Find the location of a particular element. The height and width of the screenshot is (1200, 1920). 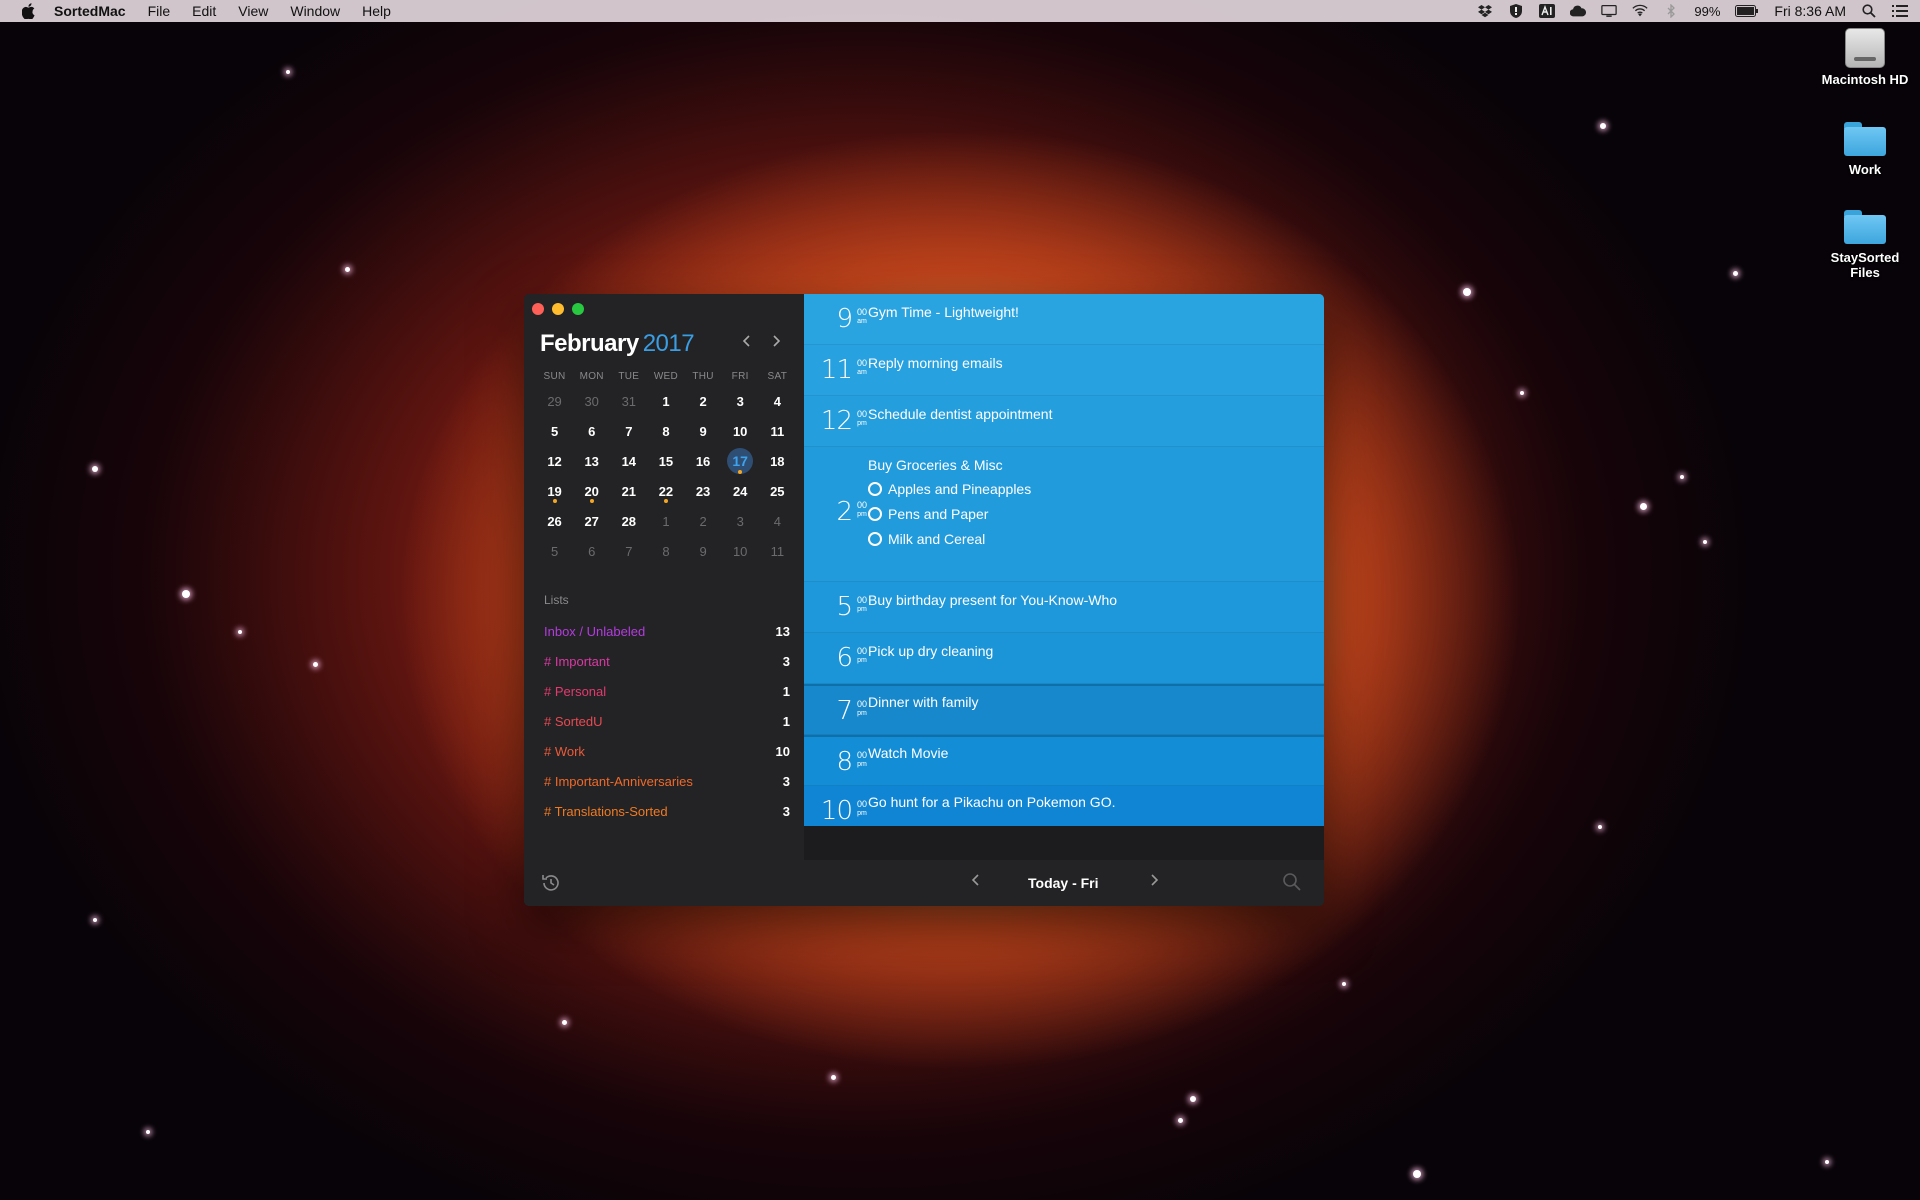

agenda-slot: 11 00 am Reply morning emails is located at coordinates (1064, 370).